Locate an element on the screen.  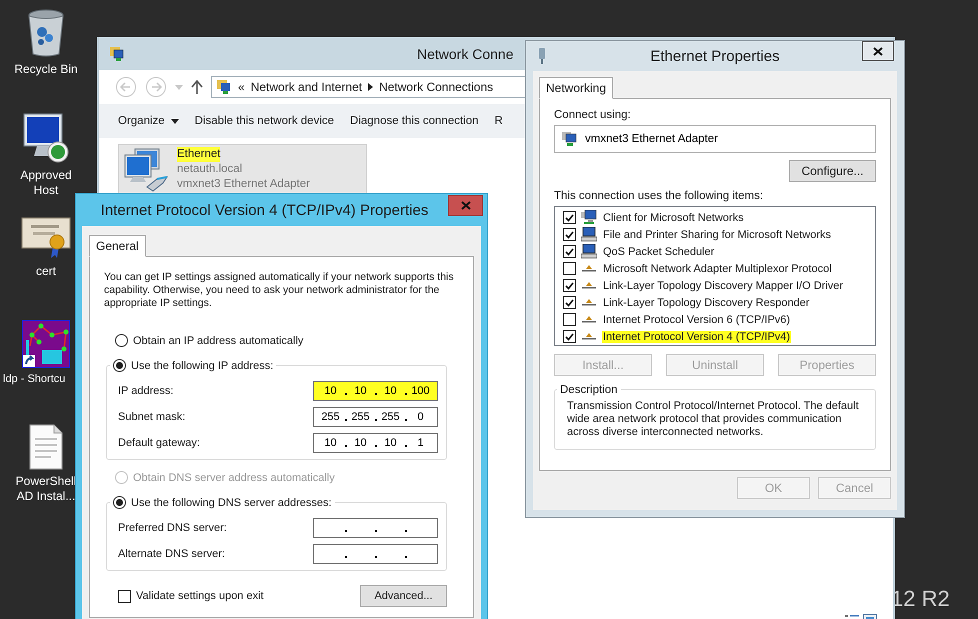
dialog-title: Ethernet Properties is located at coordinates (715, 56).